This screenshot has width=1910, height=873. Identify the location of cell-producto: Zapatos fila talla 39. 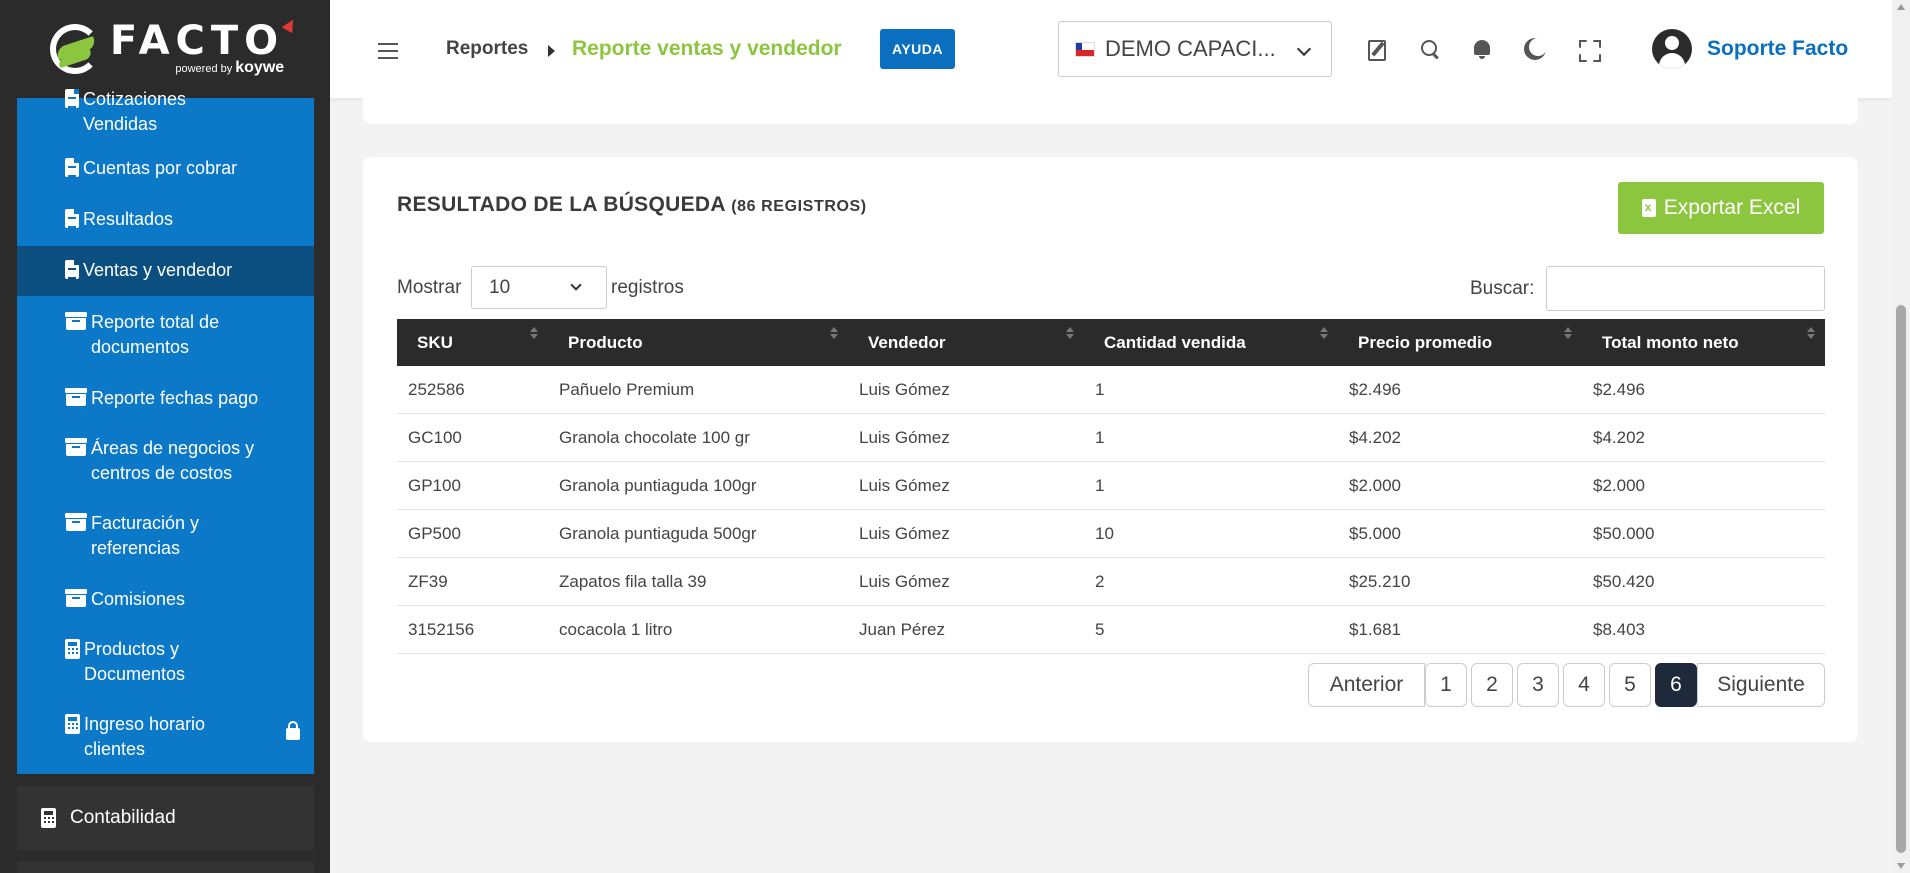
(633, 581).